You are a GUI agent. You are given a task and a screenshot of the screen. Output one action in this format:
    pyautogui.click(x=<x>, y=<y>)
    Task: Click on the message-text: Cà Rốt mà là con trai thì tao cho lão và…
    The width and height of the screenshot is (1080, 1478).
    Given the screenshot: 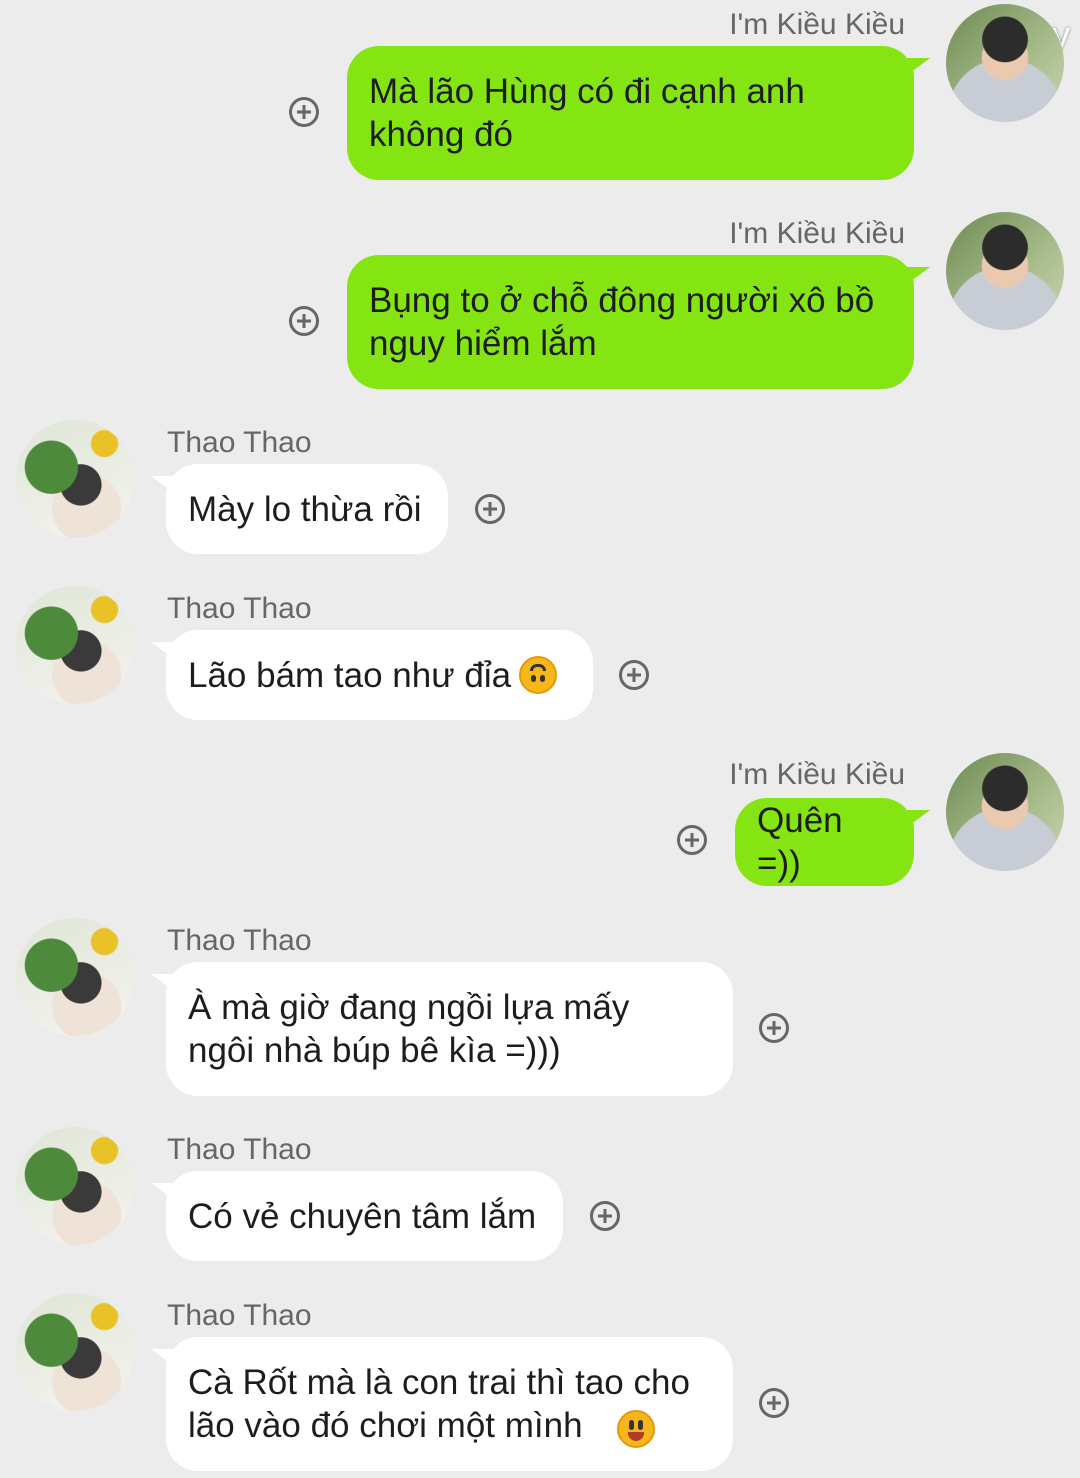 What is the action you would take?
    pyautogui.click(x=439, y=1404)
    